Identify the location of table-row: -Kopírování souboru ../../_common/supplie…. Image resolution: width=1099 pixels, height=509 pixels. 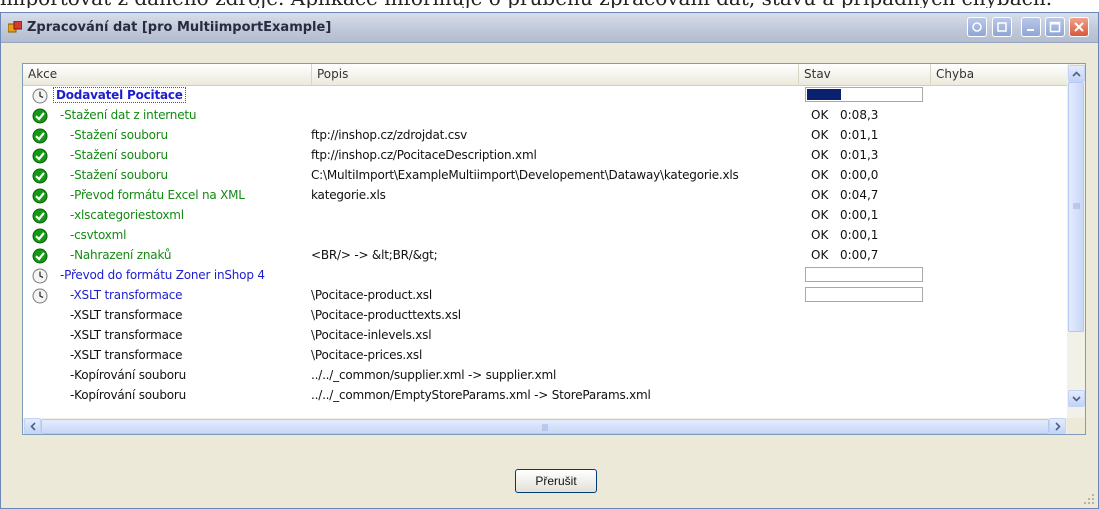
(545, 376).